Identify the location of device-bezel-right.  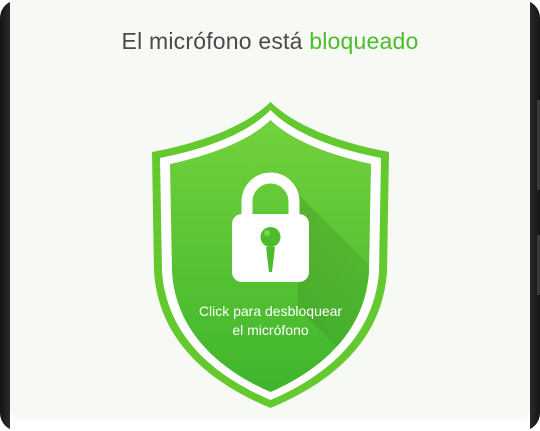
(535, 215).